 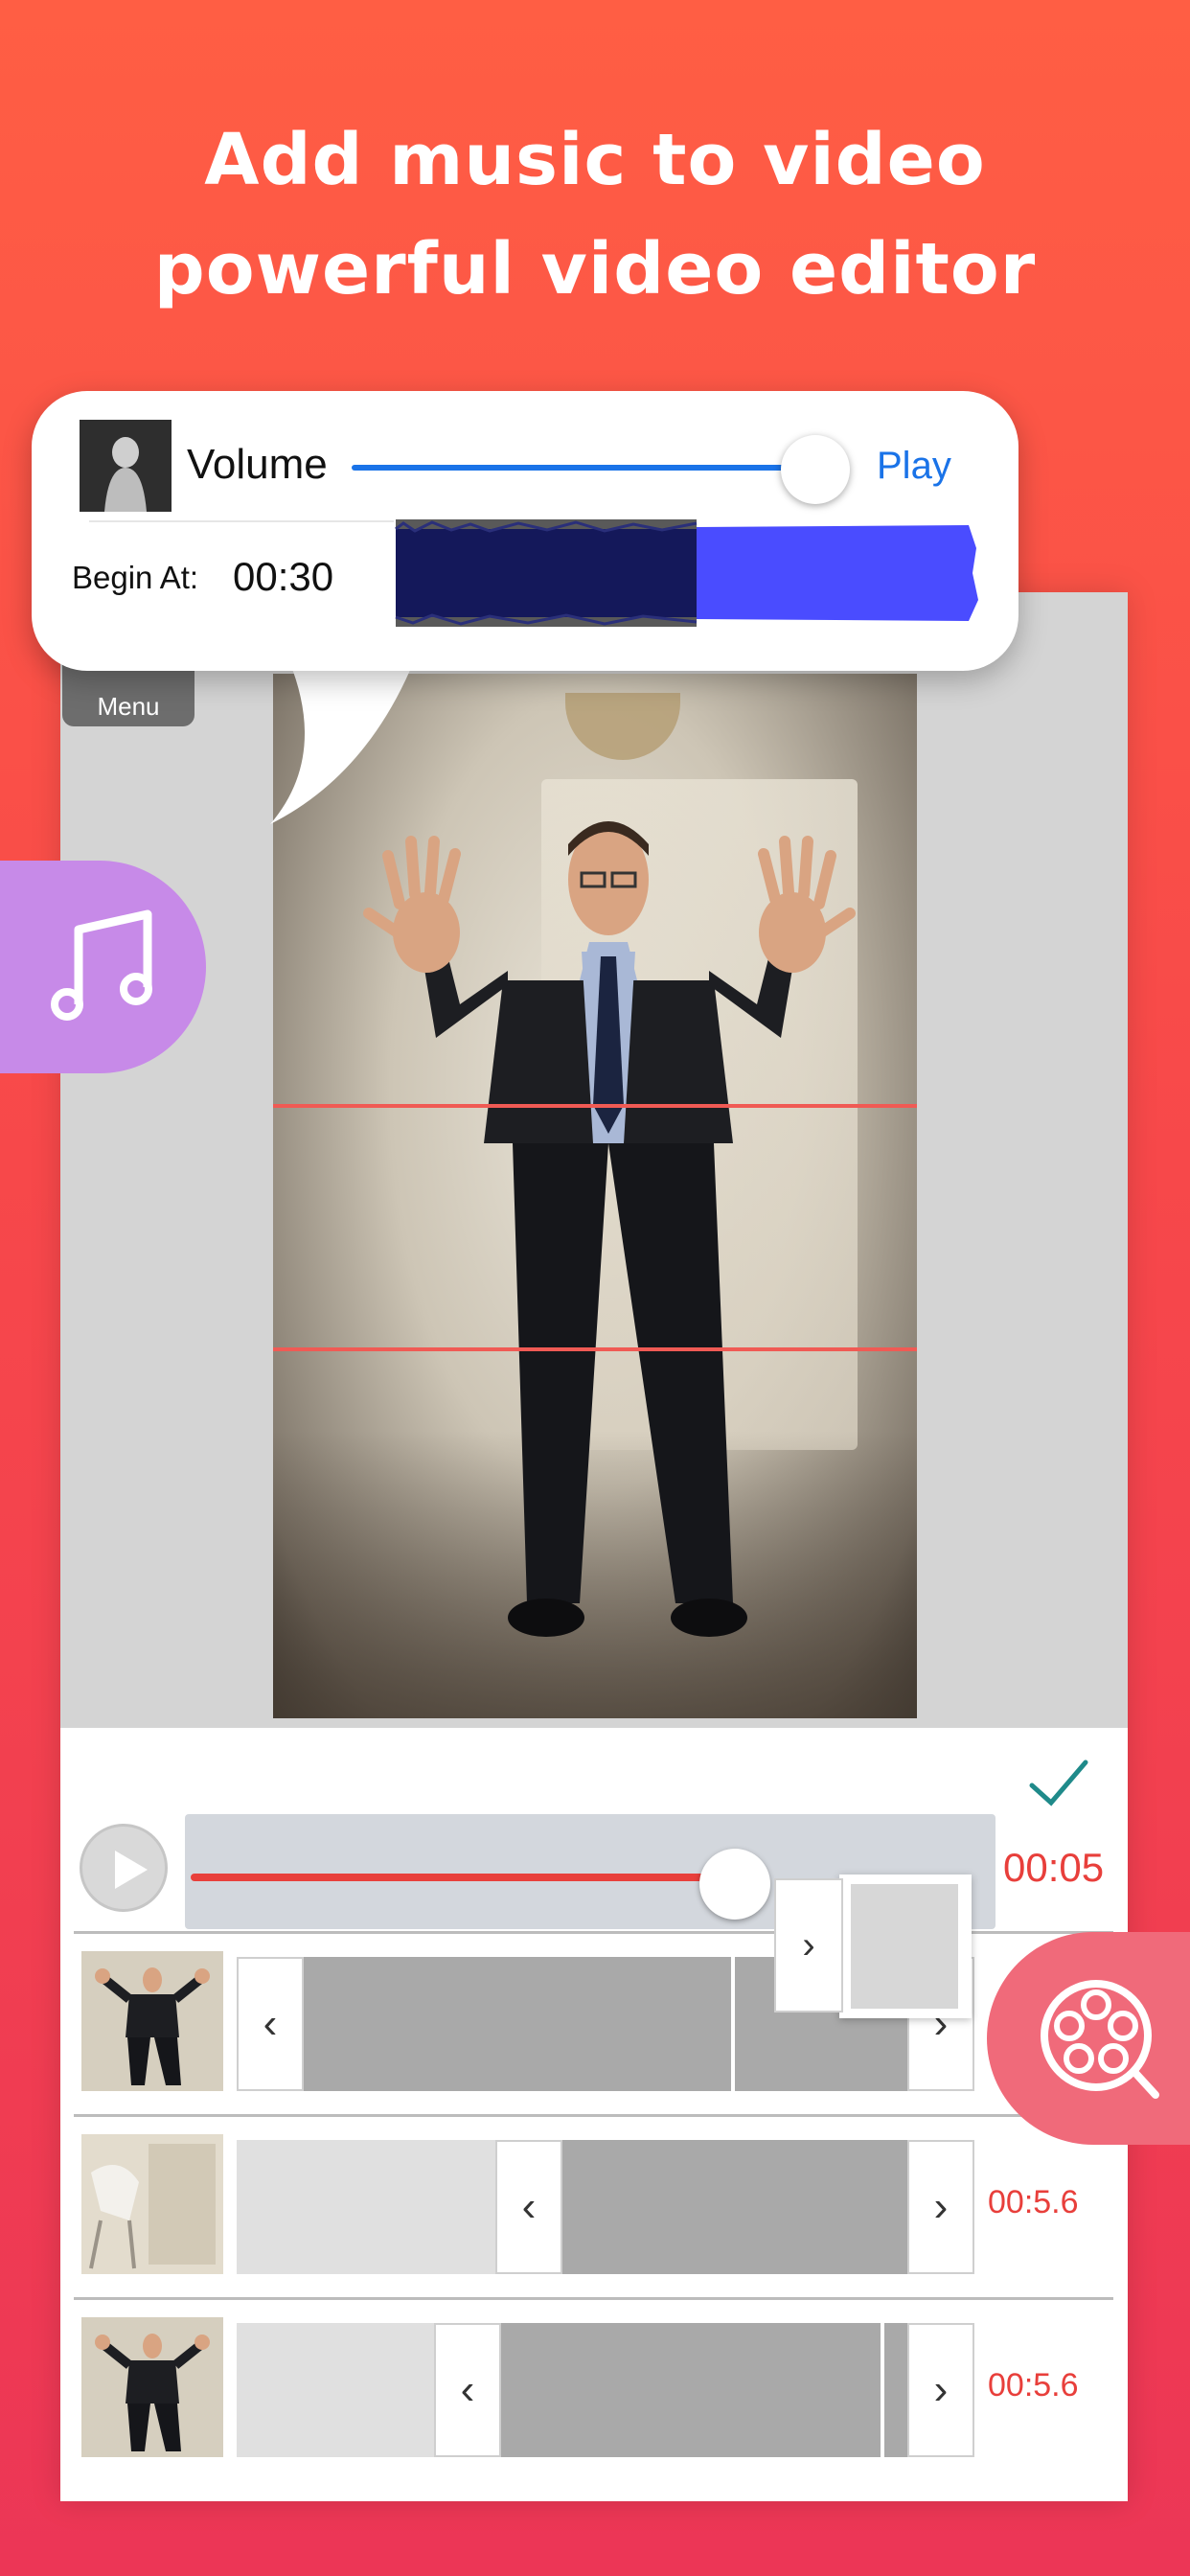 What do you see at coordinates (595, 160) in the screenshot?
I see `headline-line-1: Add music to video` at bounding box center [595, 160].